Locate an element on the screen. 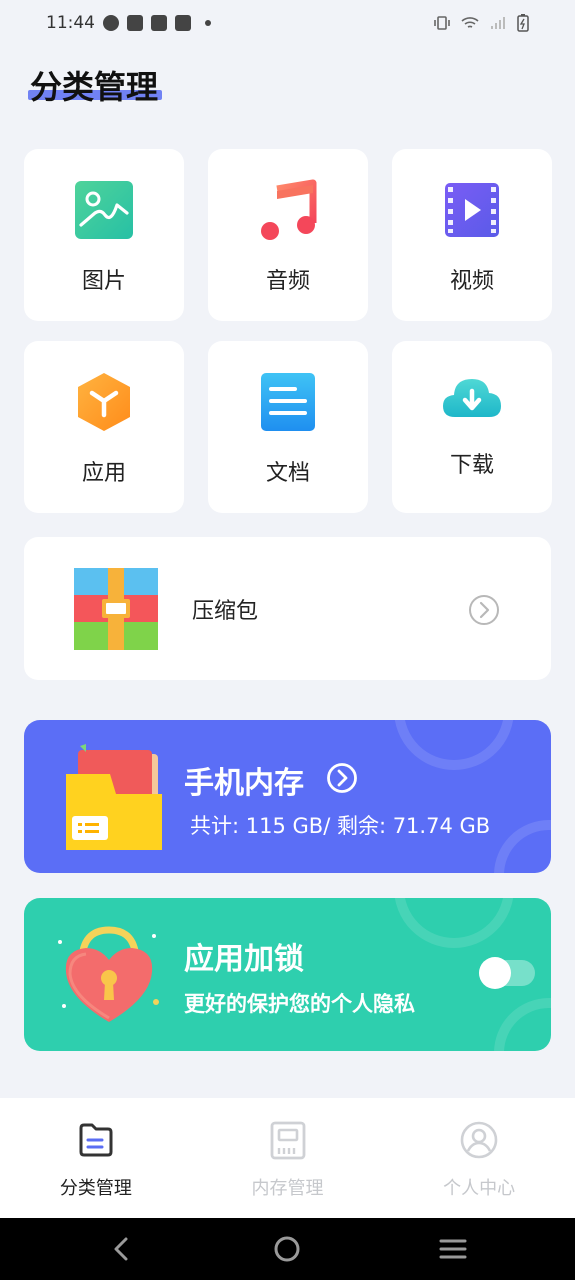 Image resolution: width=575 pixels, height=1280 pixels. category-label: 图片 is located at coordinates (103, 281).